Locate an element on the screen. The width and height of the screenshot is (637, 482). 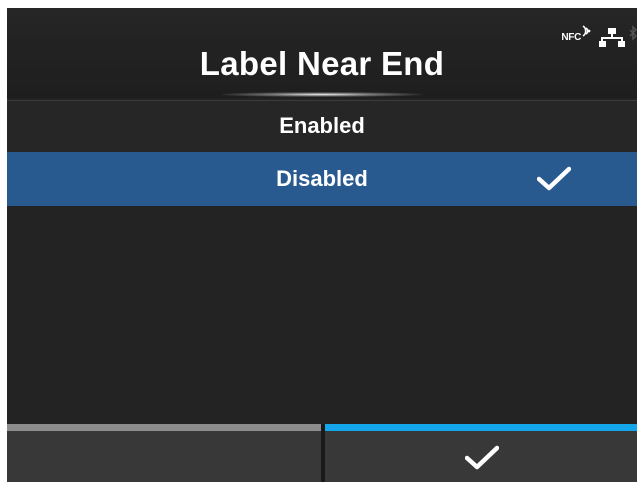
nfc-icon is located at coordinates (586, 31).